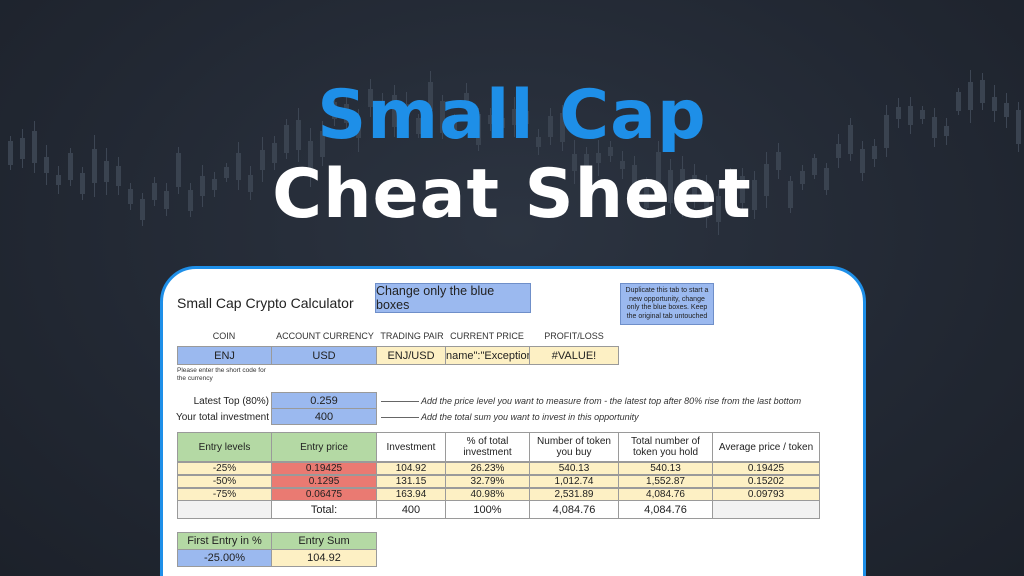 The width and height of the screenshot is (1024, 576). Describe the element at coordinates (411, 481) in the screenshot. I see `cell-investment: 131.15` at that location.